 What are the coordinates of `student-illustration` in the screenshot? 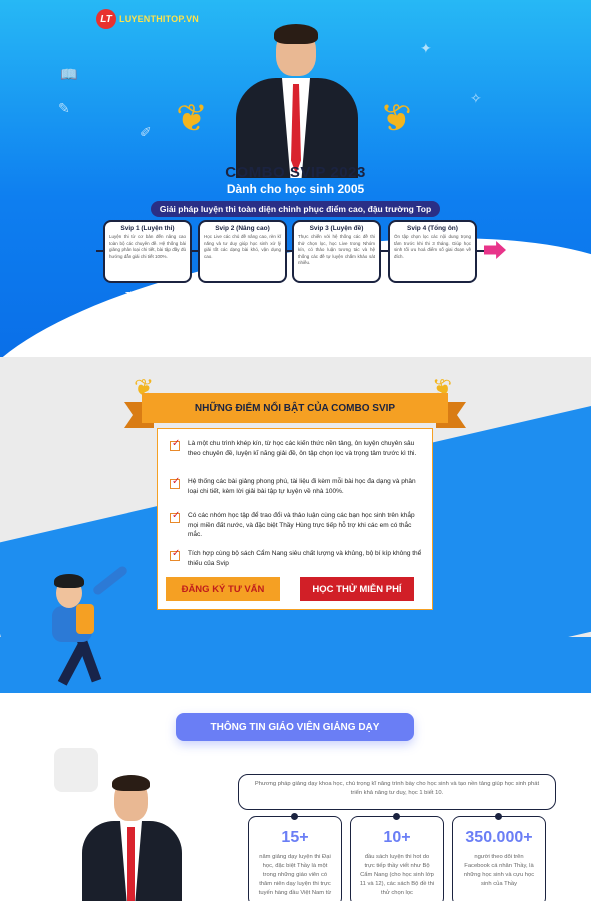 It's located at (80, 627).